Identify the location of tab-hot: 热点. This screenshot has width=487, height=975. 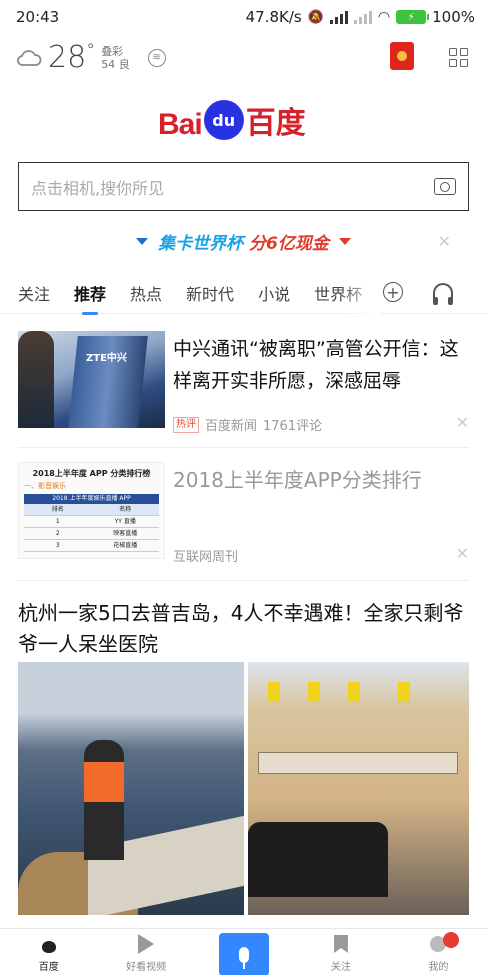
(146, 293).